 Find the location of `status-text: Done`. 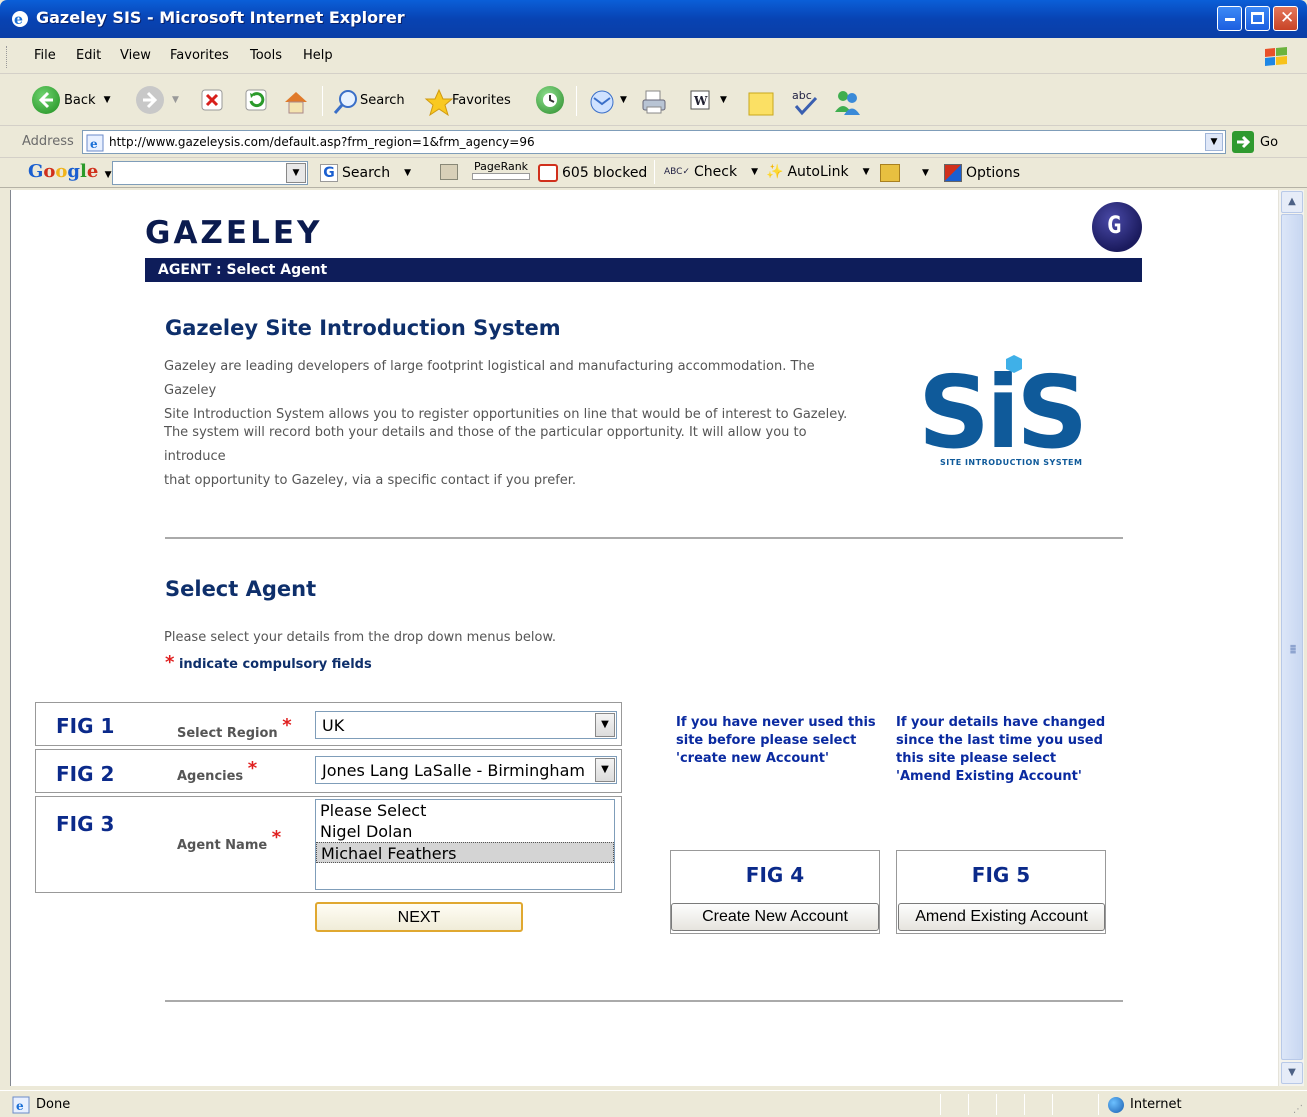

status-text: Done is located at coordinates (53, 1104).